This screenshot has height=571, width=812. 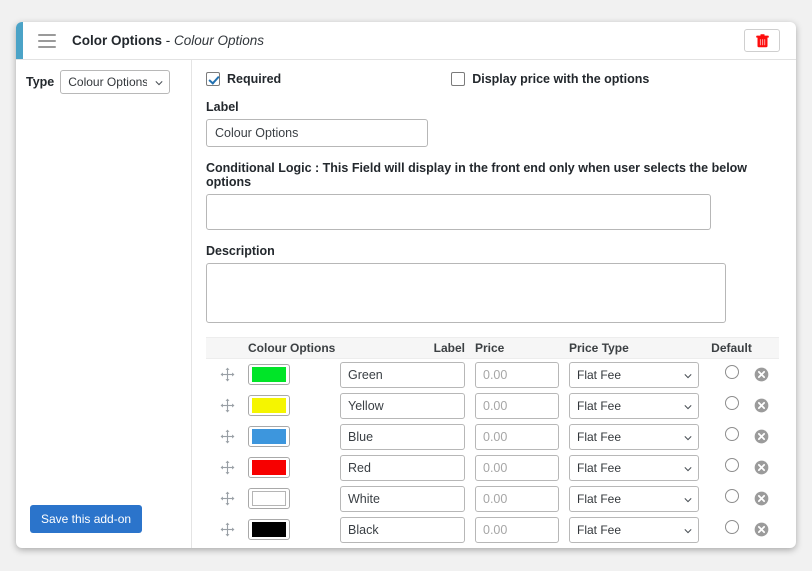 I want to click on col-label: Label, so click(x=449, y=348).